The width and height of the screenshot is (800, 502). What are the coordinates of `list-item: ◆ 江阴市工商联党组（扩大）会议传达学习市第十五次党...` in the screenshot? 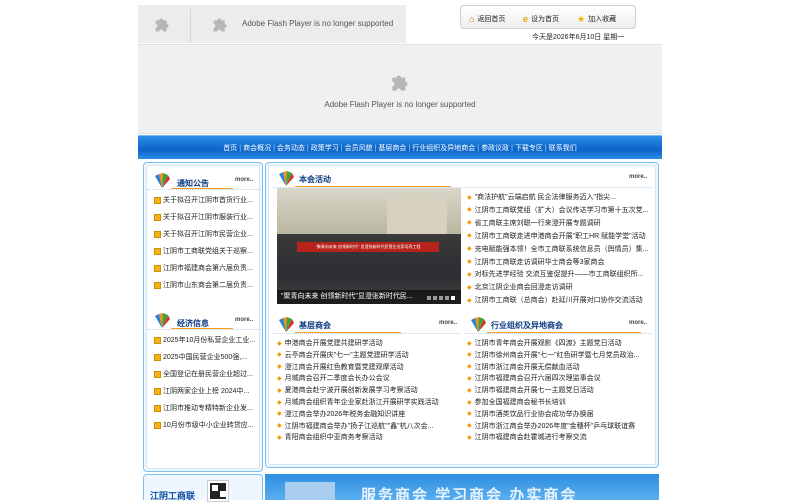 It's located at (559, 210).